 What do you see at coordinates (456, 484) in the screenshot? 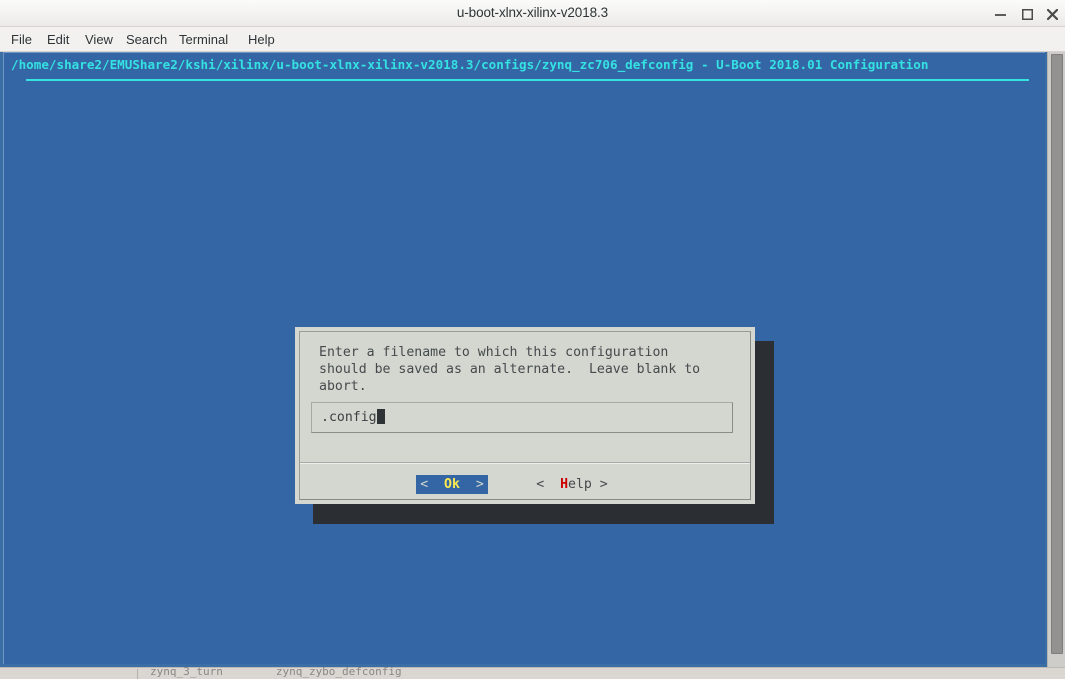
I see `ok-button-label-rest: k` at bounding box center [456, 484].